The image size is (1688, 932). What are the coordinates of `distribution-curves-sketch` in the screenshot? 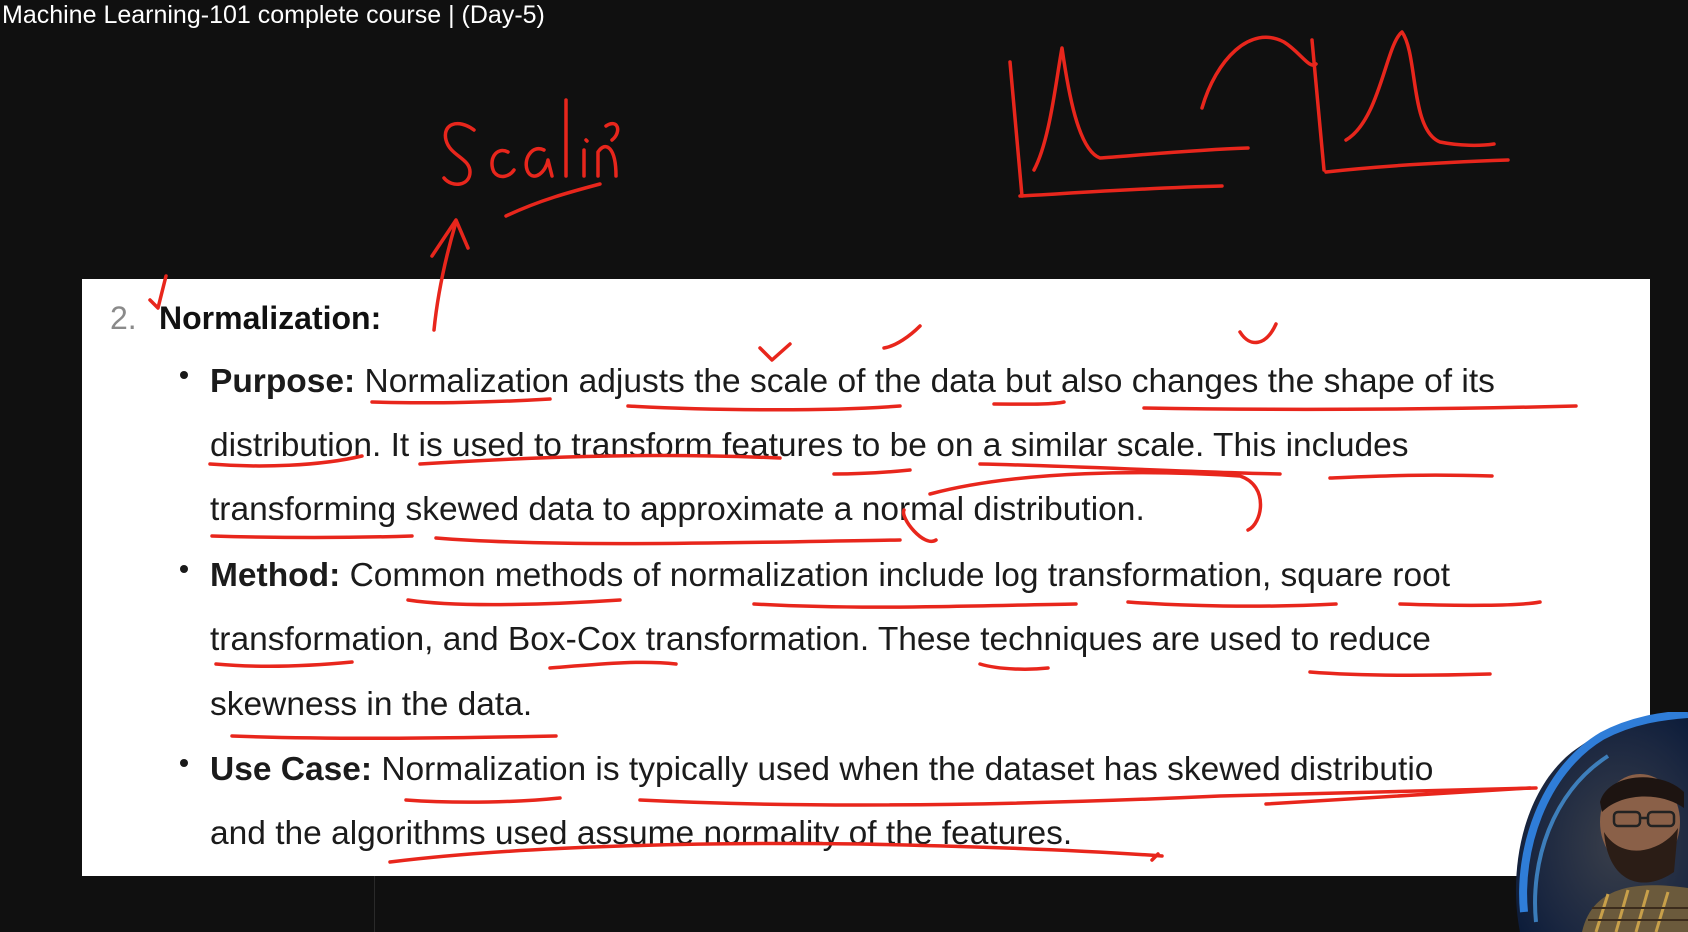 It's located at (1259, 114).